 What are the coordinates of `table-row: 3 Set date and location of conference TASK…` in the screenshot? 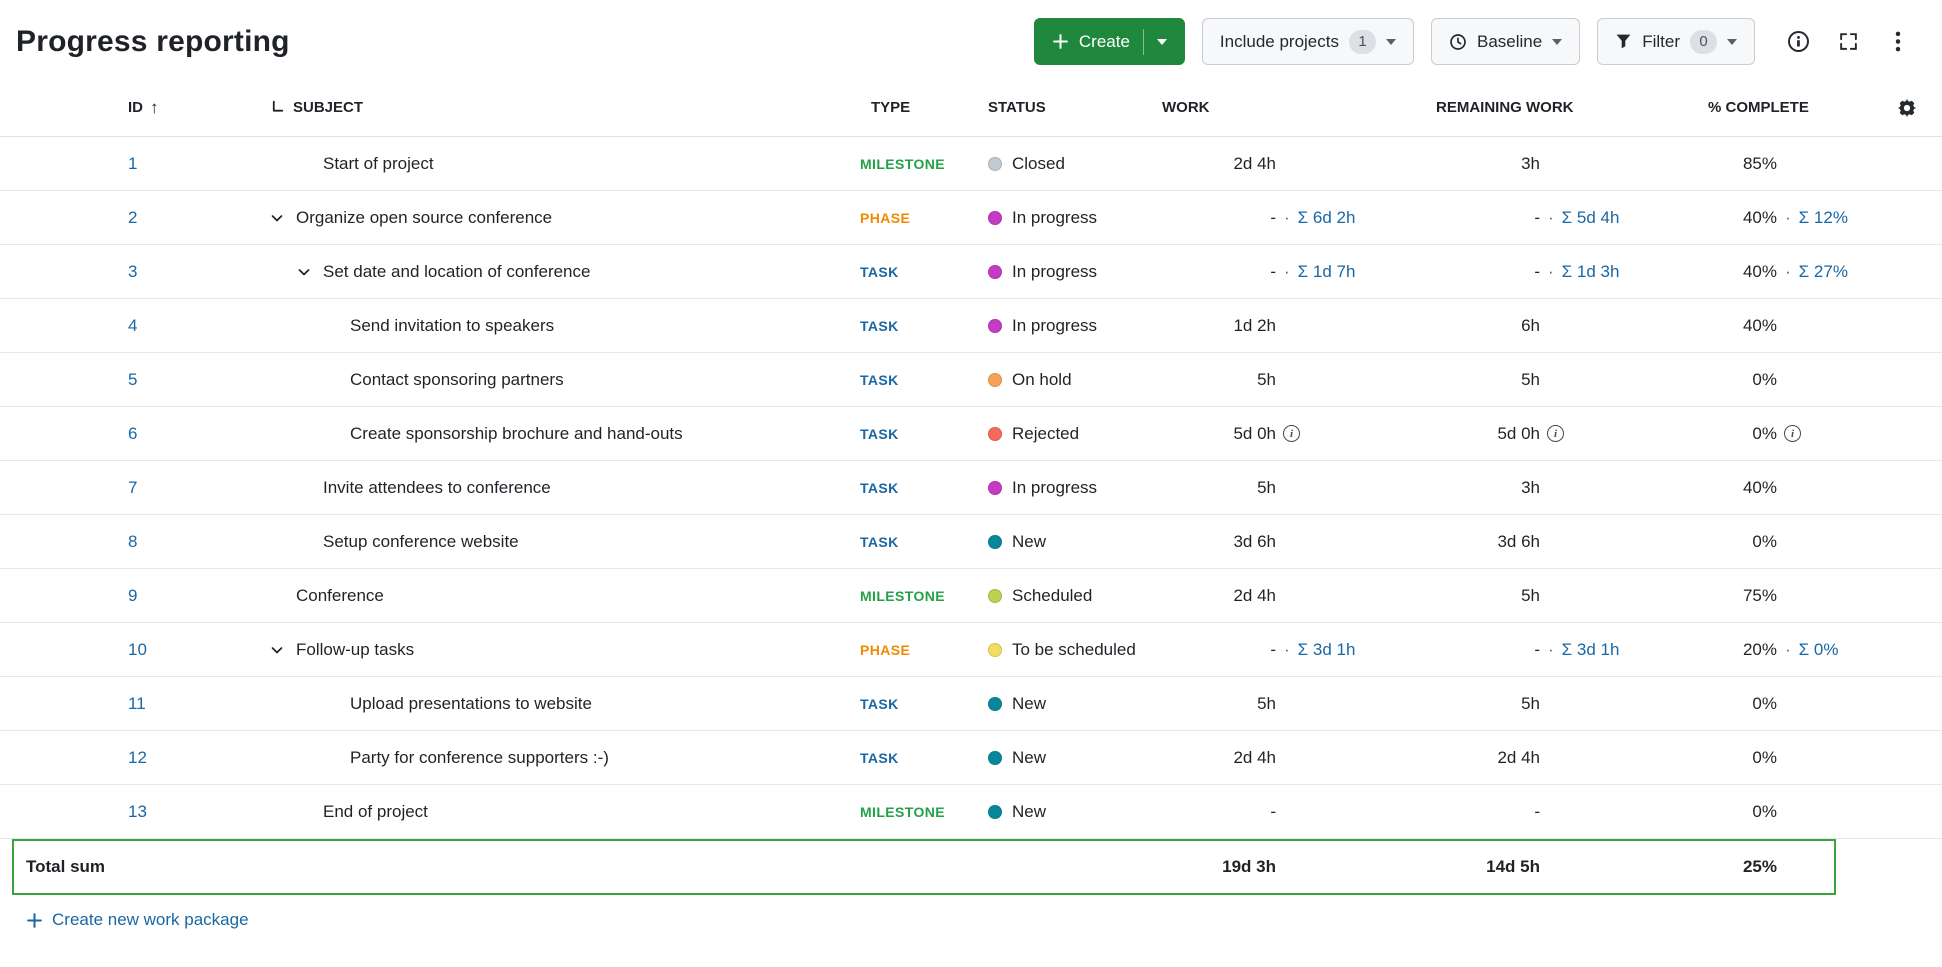 It's located at (971, 272).